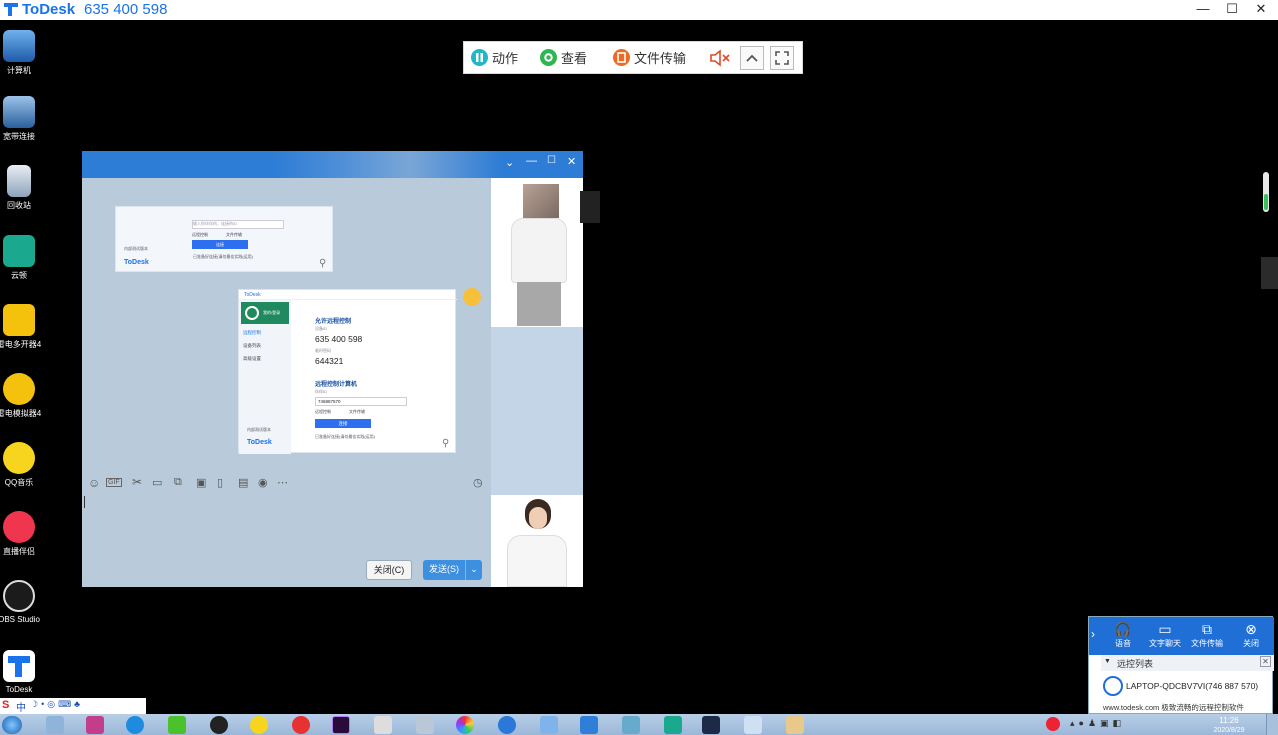  What do you see at coordinates (541, 201) in the screenshot?
I see `blurred-face` at bounding box center [541, 201].